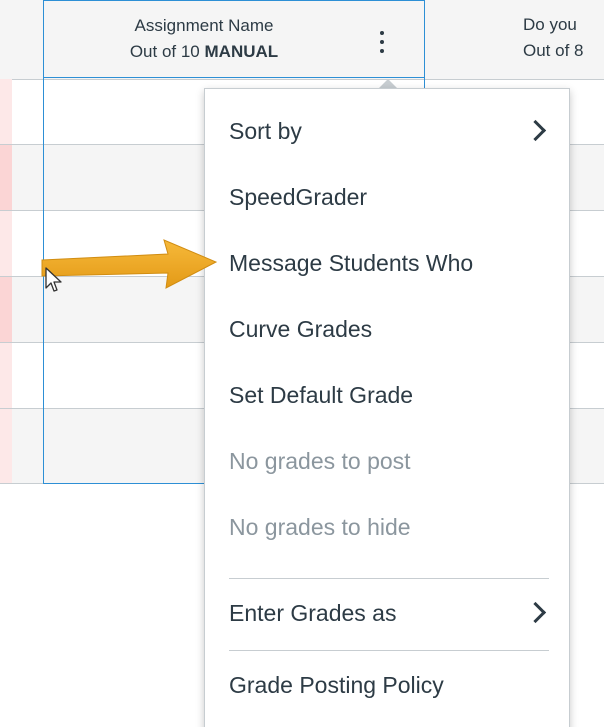 The width and height of the screenshot is (604, 727). I want to click on assignment-column-points: Out of 10 MANUAL, so click(204, 52).